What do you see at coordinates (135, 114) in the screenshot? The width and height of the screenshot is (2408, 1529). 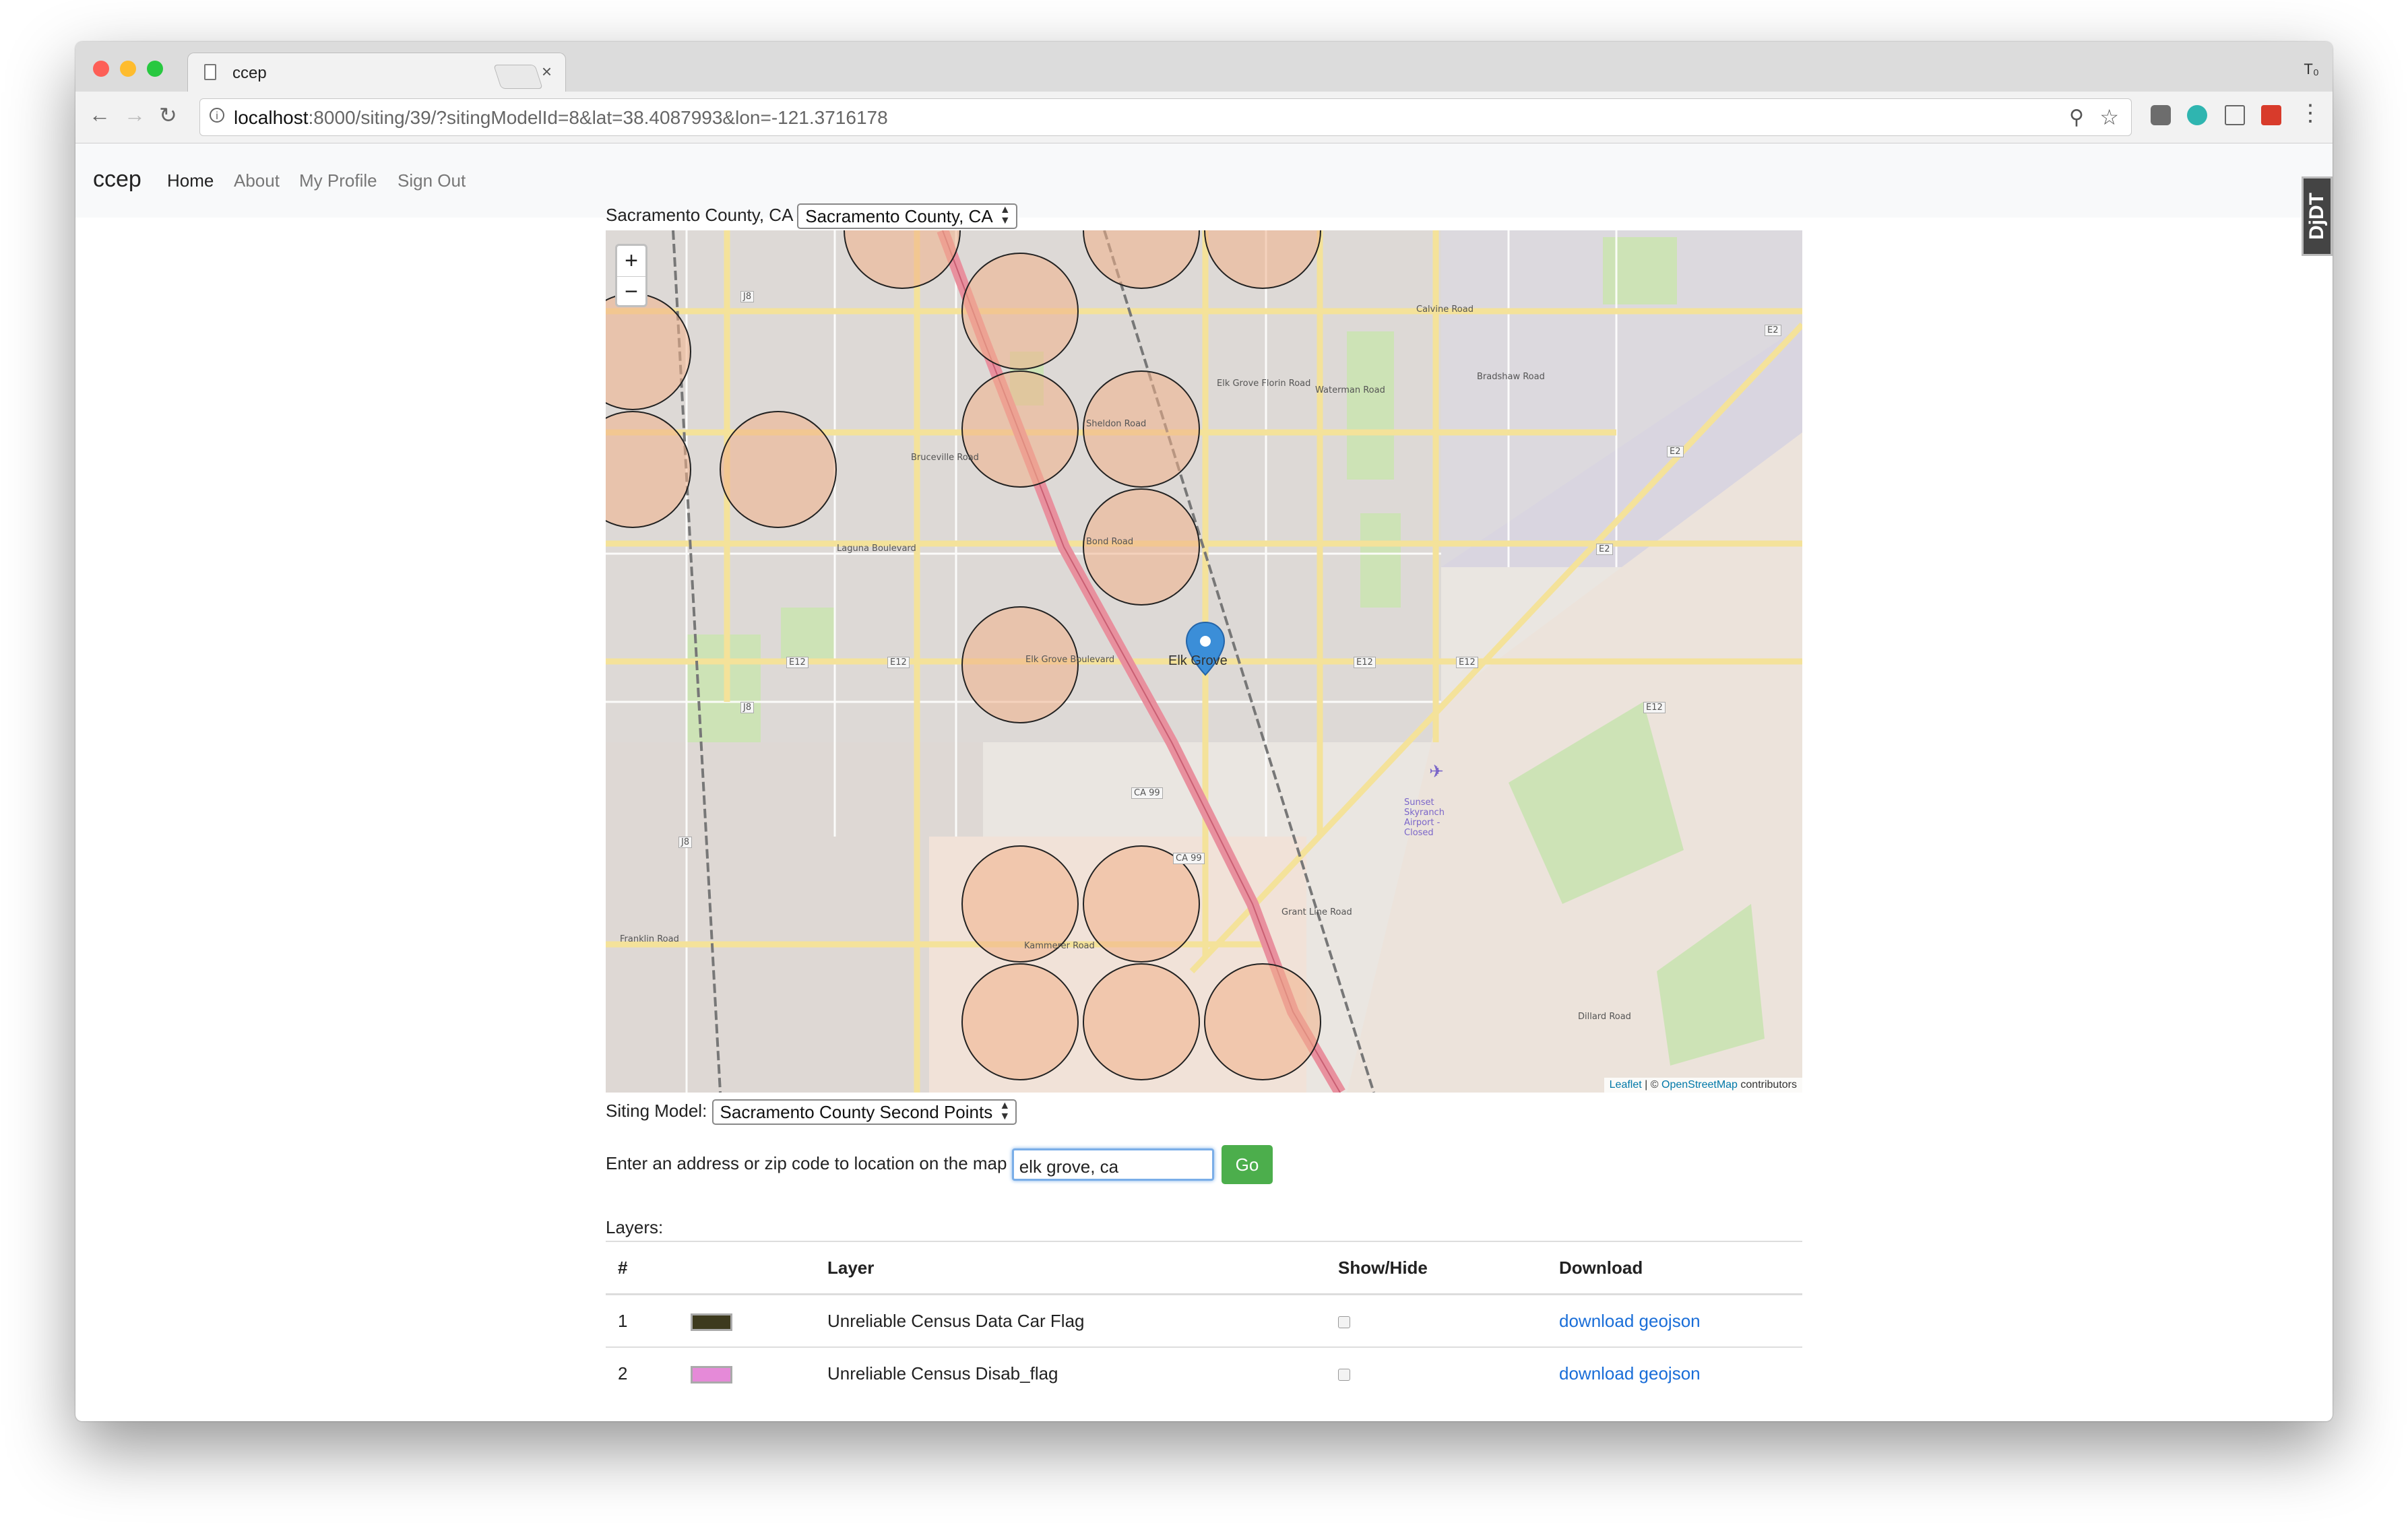 I see `forward-icon: →` at bounding box center [135, 114].